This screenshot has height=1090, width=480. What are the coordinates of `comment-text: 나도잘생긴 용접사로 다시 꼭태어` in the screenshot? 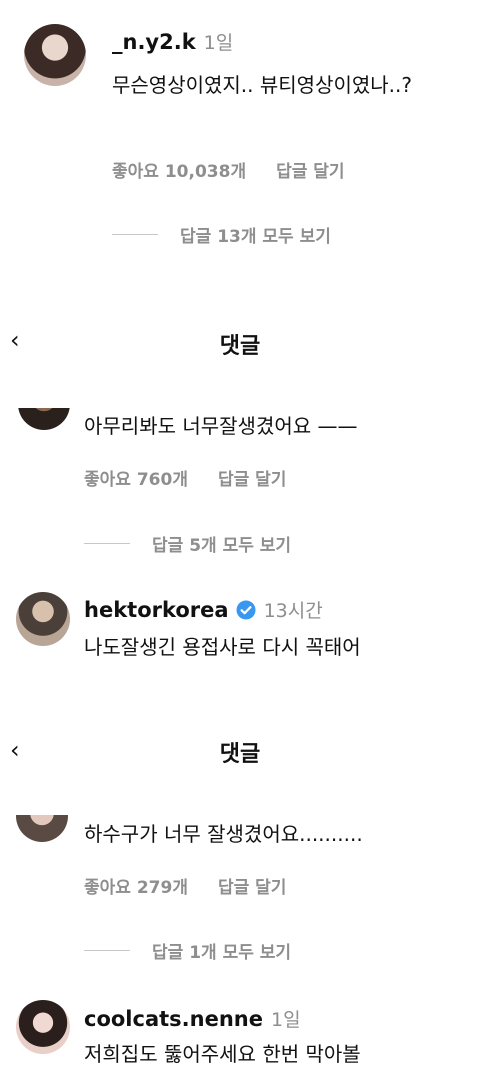 It's located at (222, 647).